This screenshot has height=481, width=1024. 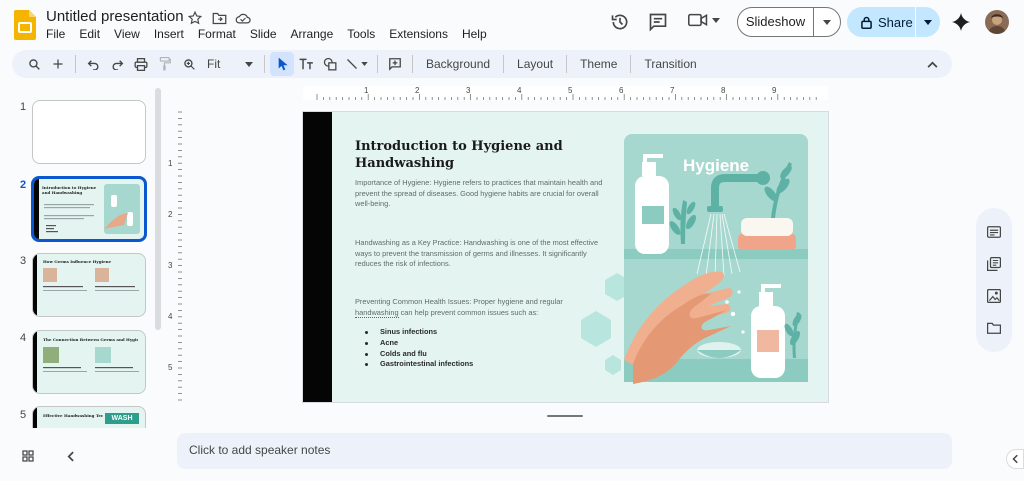 I want to click on slideshow-options-button, so click(x=827, y=22).